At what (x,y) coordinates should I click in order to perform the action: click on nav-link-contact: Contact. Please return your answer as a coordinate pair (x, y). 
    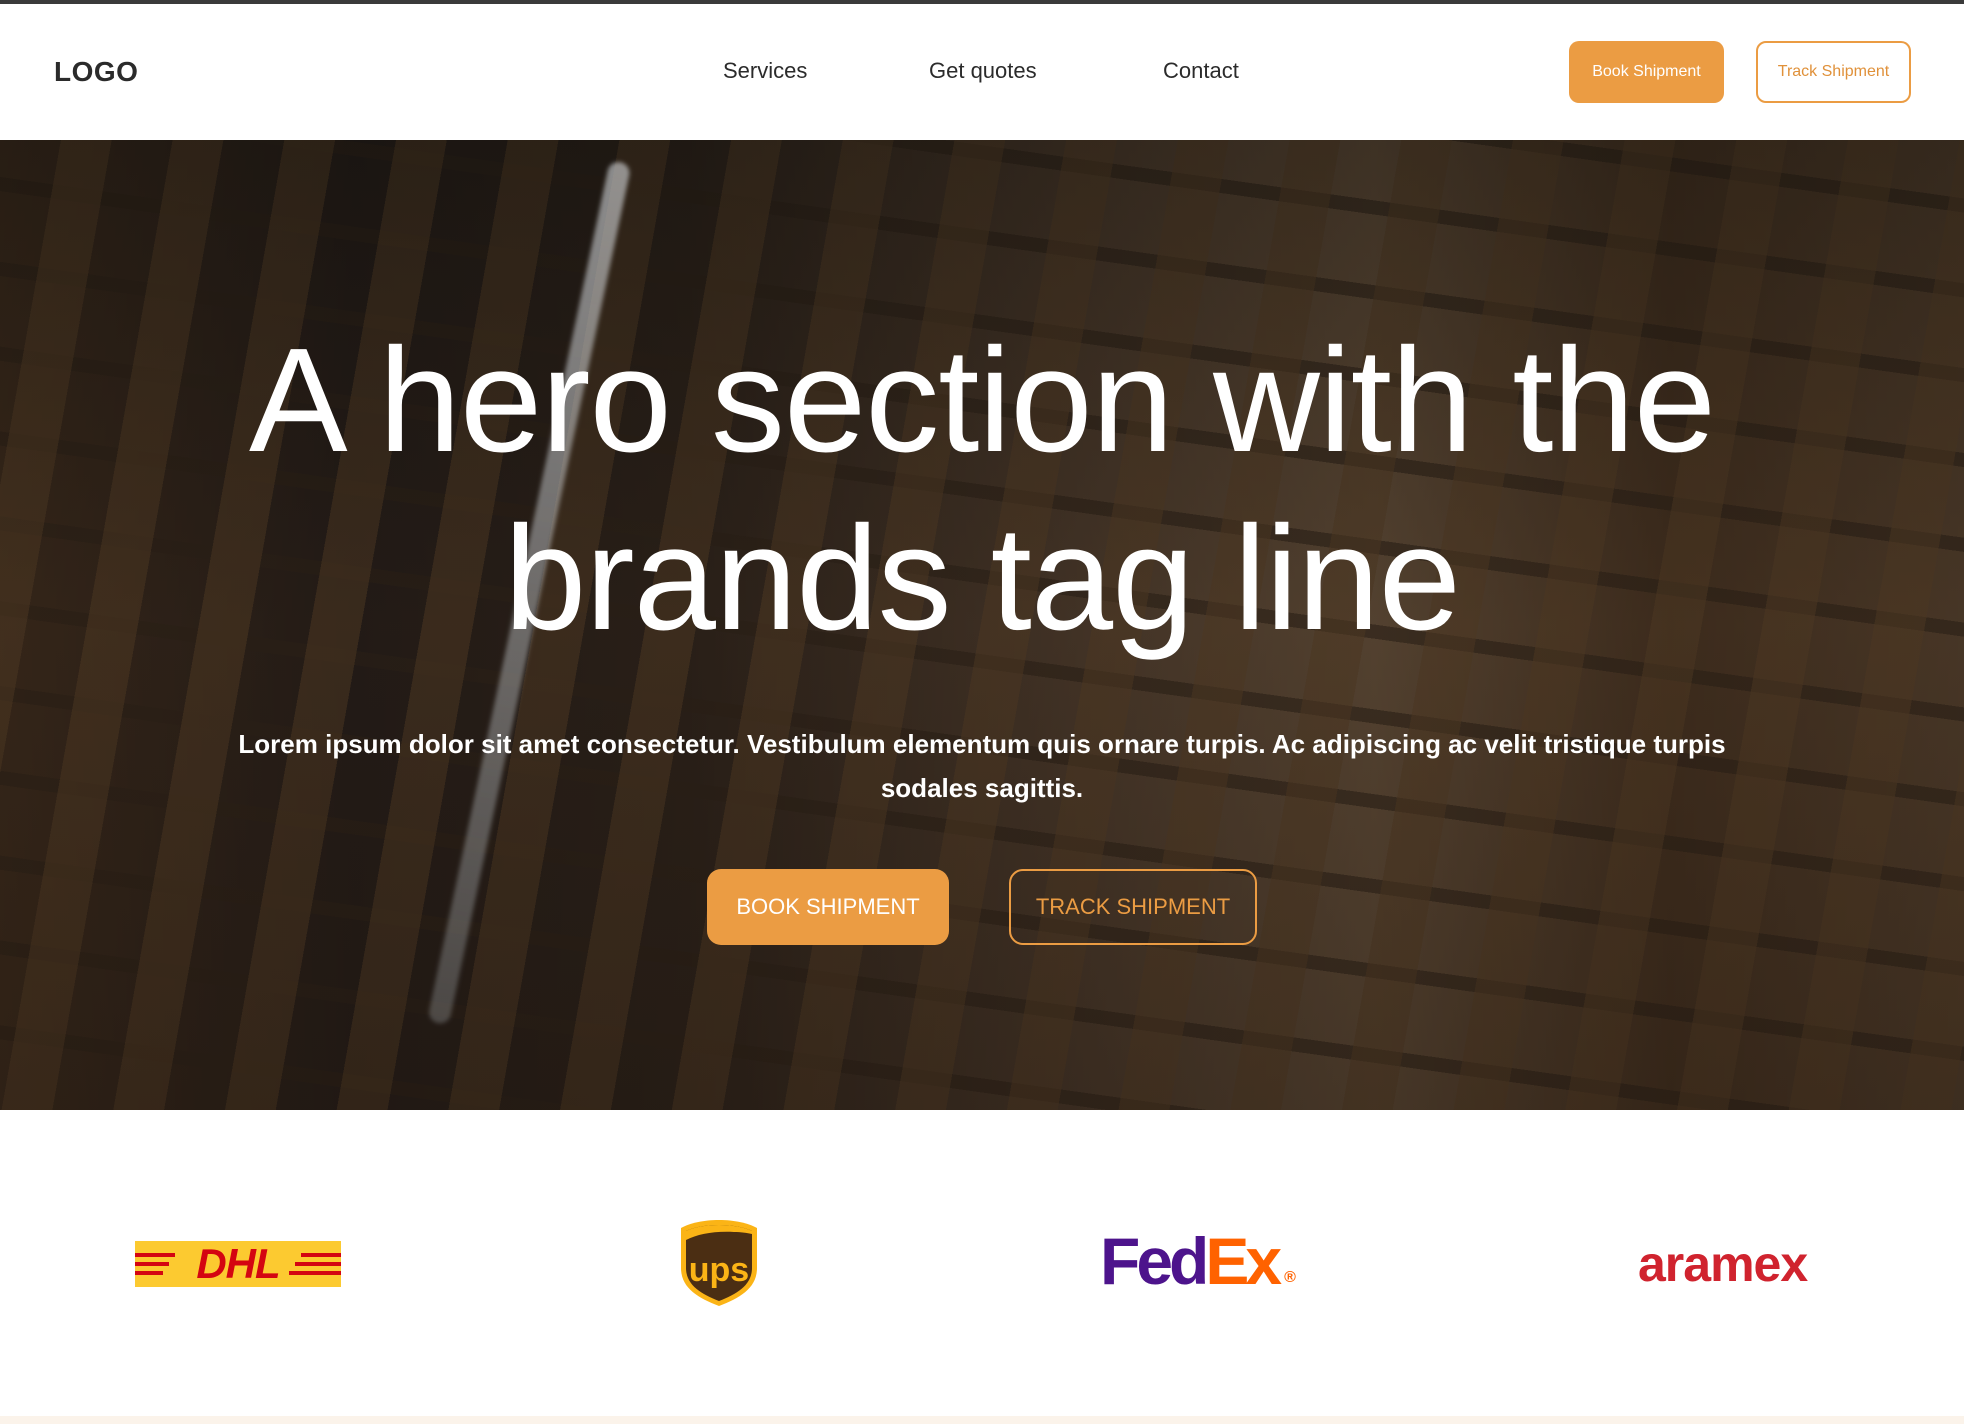
    Looking at the image, I should click on (1201, 71).